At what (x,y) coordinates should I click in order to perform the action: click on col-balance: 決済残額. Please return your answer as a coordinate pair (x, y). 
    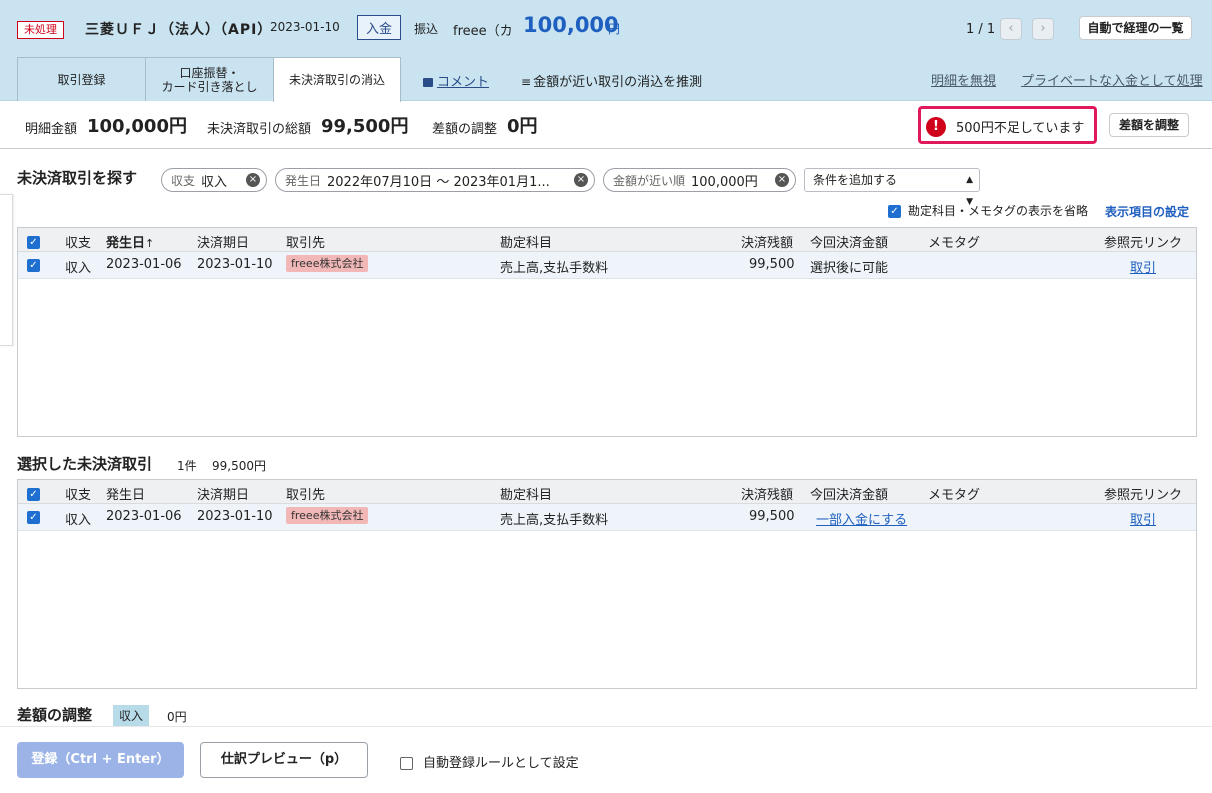
    Looking at the image, I should click on (767, 495).